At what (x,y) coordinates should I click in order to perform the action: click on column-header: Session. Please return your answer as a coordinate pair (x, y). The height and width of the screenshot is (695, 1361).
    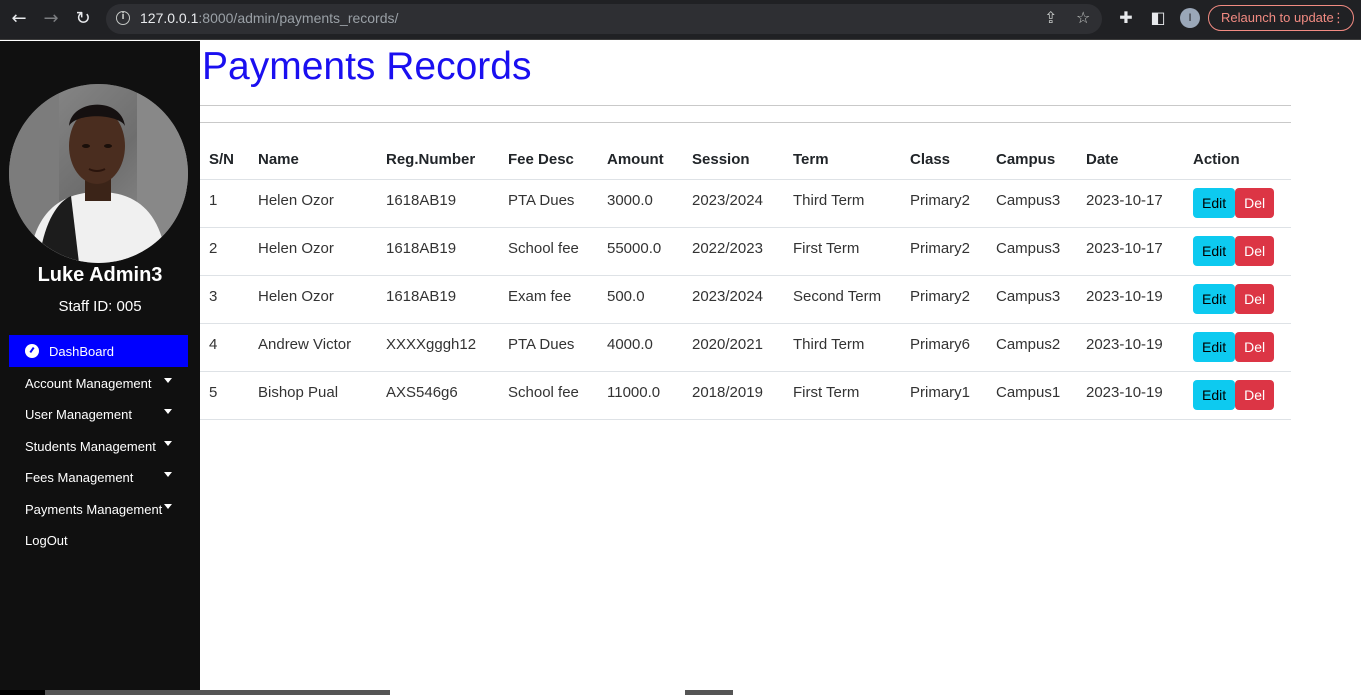
    Looking at the image, I should click on (733, 160).